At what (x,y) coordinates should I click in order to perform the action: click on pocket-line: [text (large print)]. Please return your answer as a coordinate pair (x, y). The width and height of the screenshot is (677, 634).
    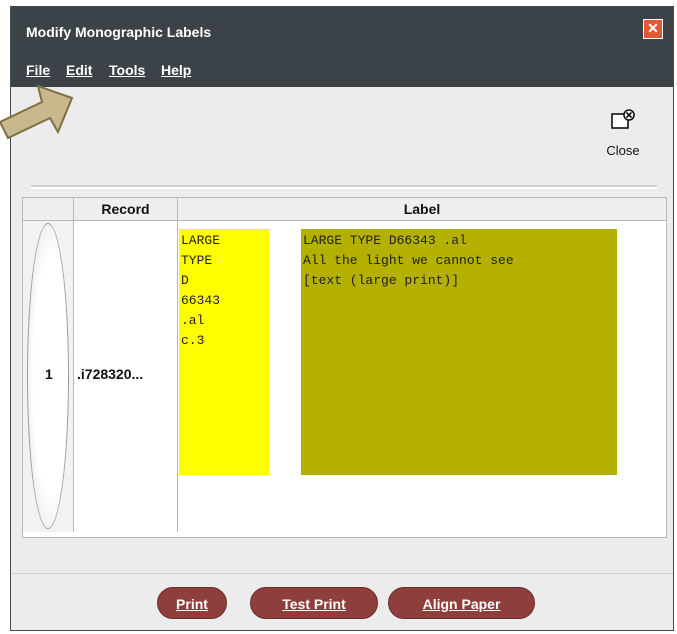
    Looking at the image, I should click on (381, 280).